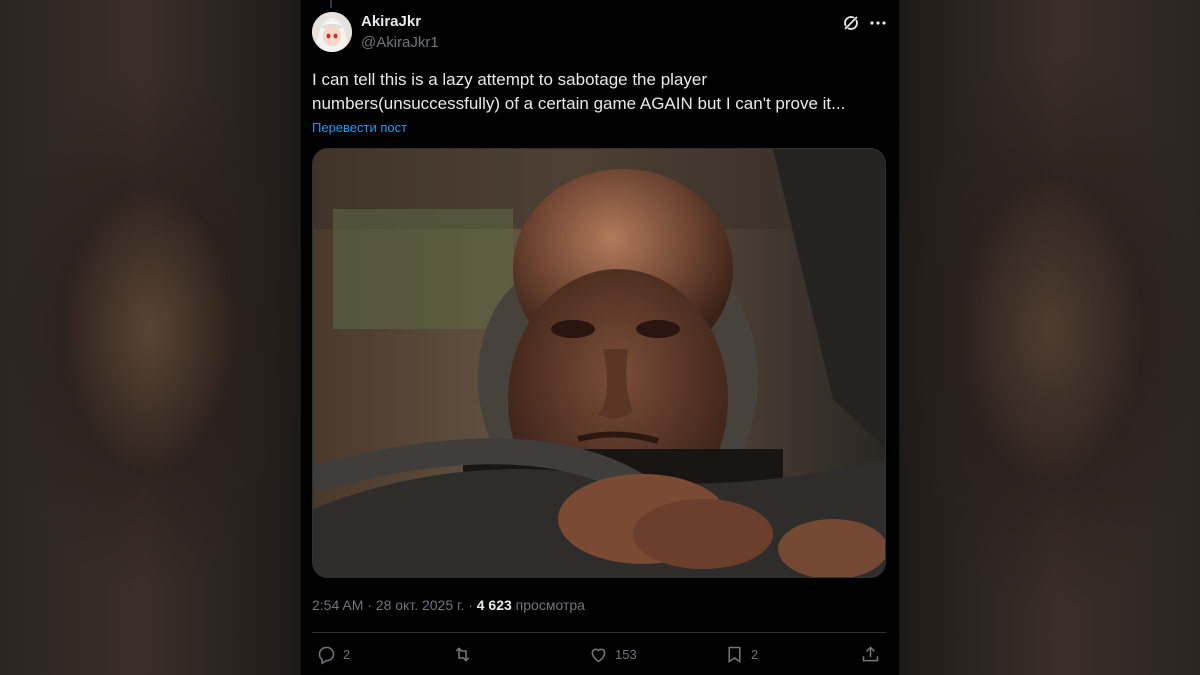  I want to click on views-count: 4 623, so click(494, 605).